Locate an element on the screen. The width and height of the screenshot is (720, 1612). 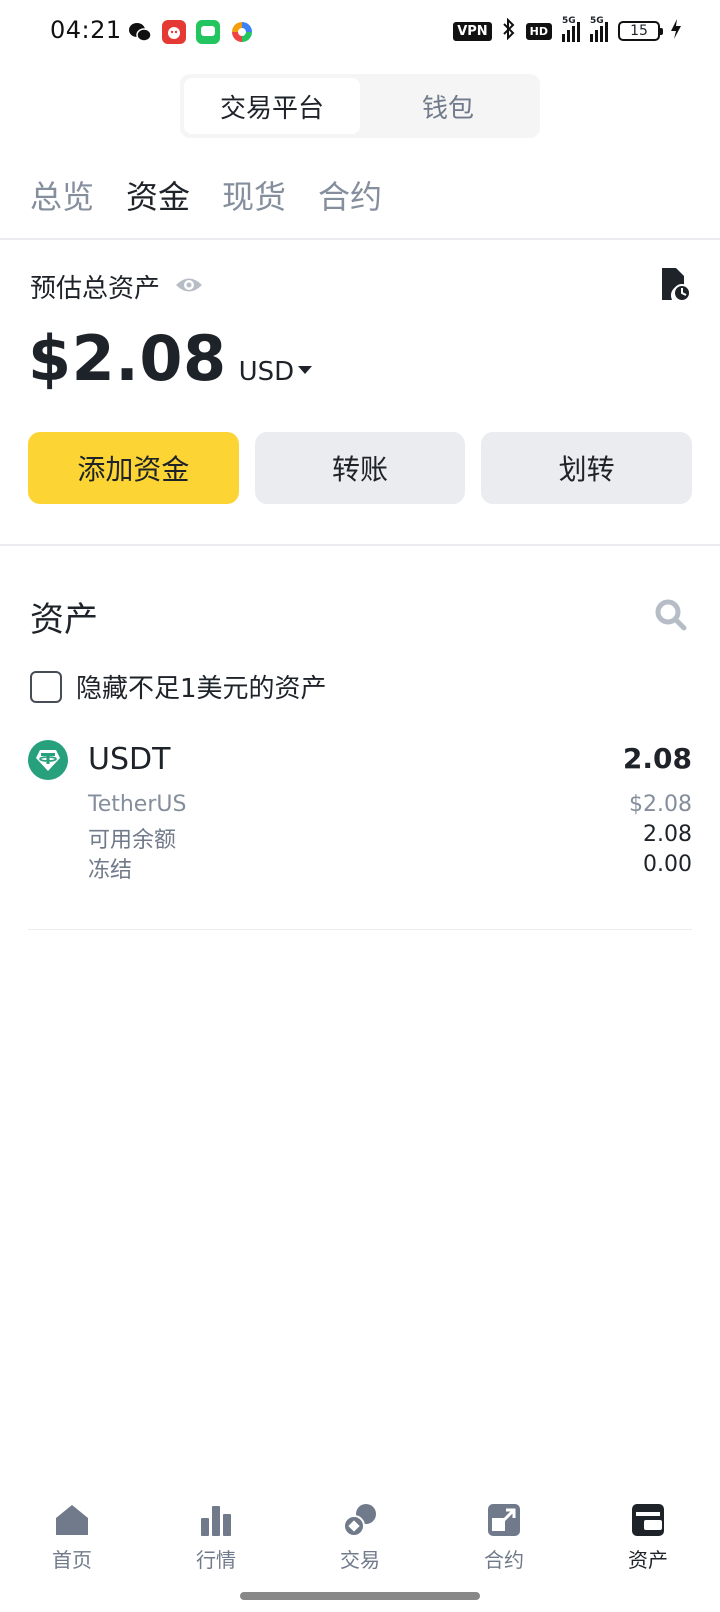
nav-label: 行情 is located at coordinates (216, 1560).